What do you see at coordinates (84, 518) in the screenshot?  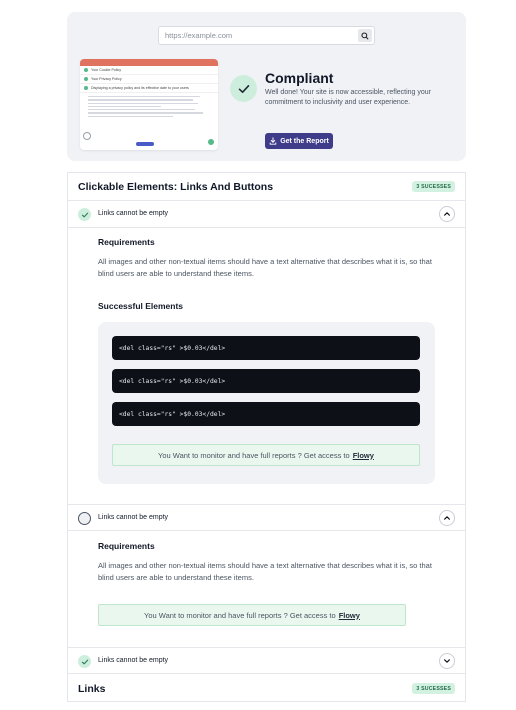 I see `pending-circle-icon` at bounding box center [84, 518].